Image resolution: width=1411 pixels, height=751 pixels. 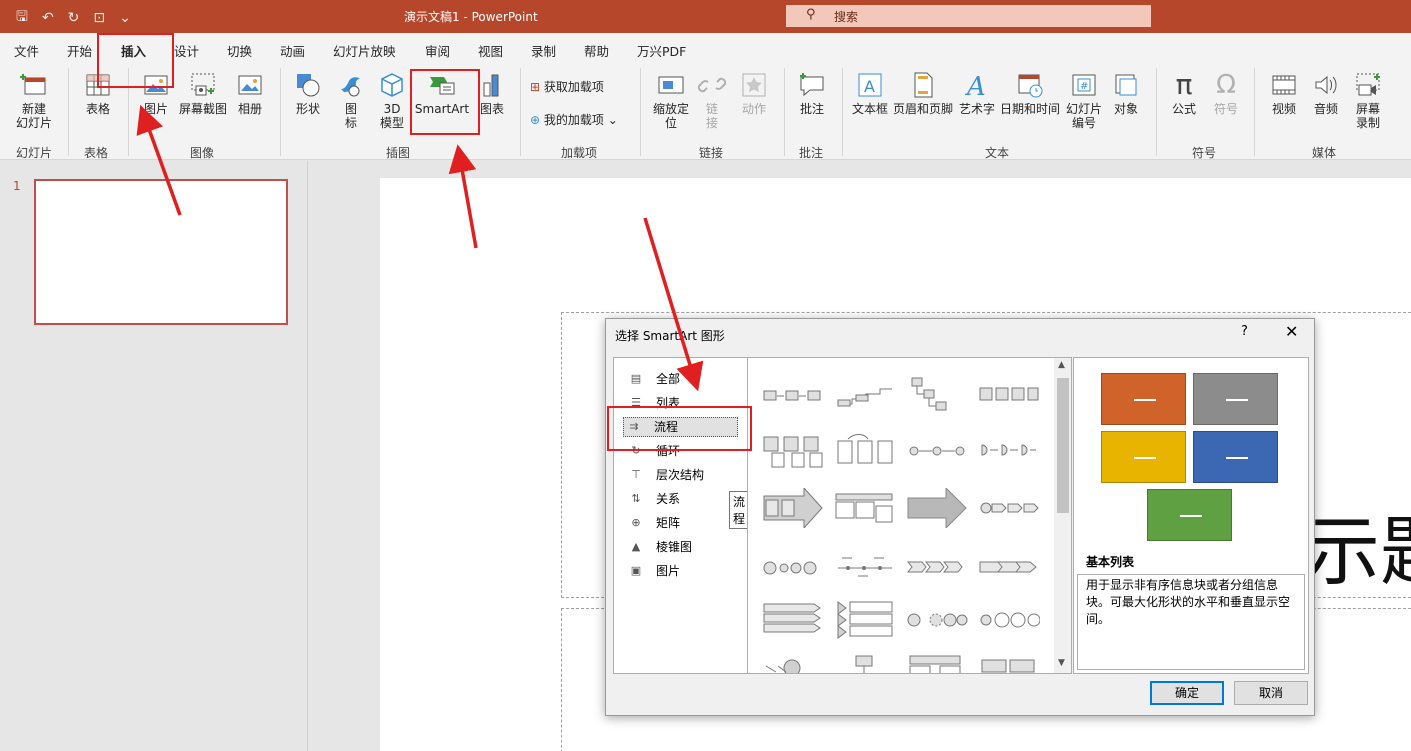 What do you see at coordinates (596, 50) in the screenshot?
I see `tab-help: 帮助` at bounding box center [596, 50].